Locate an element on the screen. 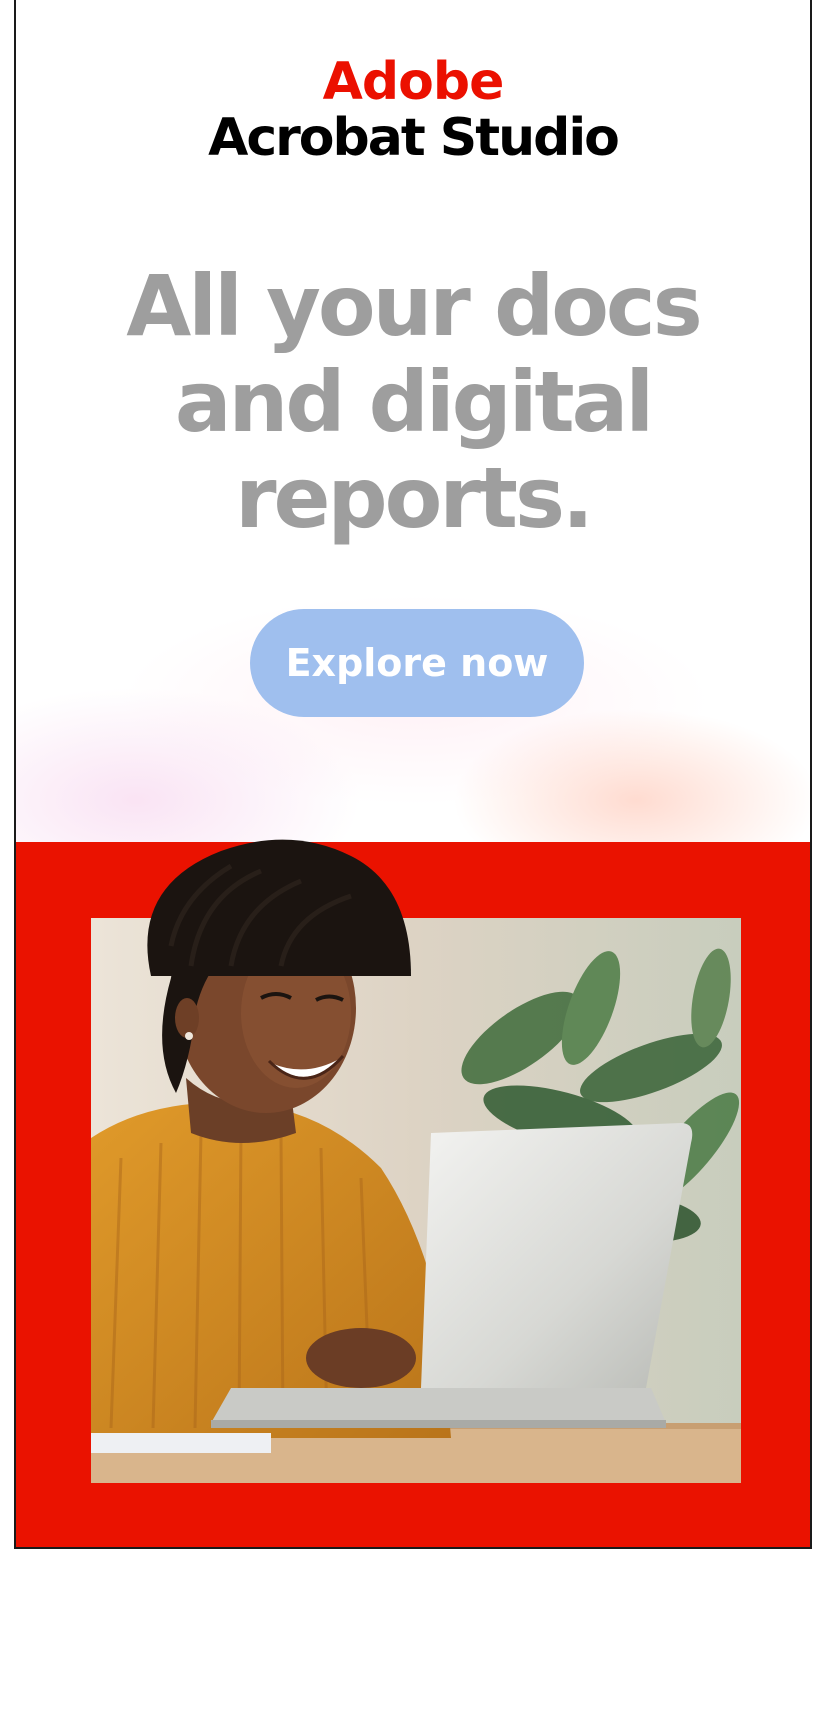  headline-line: reports. is located at coordinates (414, 498).